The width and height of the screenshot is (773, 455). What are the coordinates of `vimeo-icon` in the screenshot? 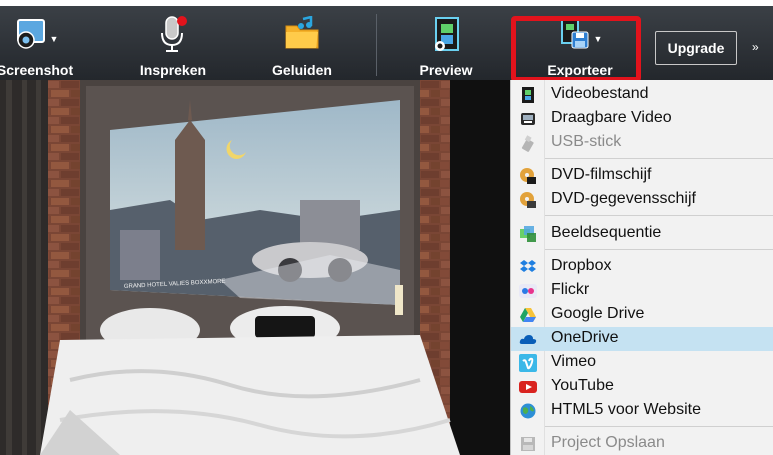 It's located at (528, 363).